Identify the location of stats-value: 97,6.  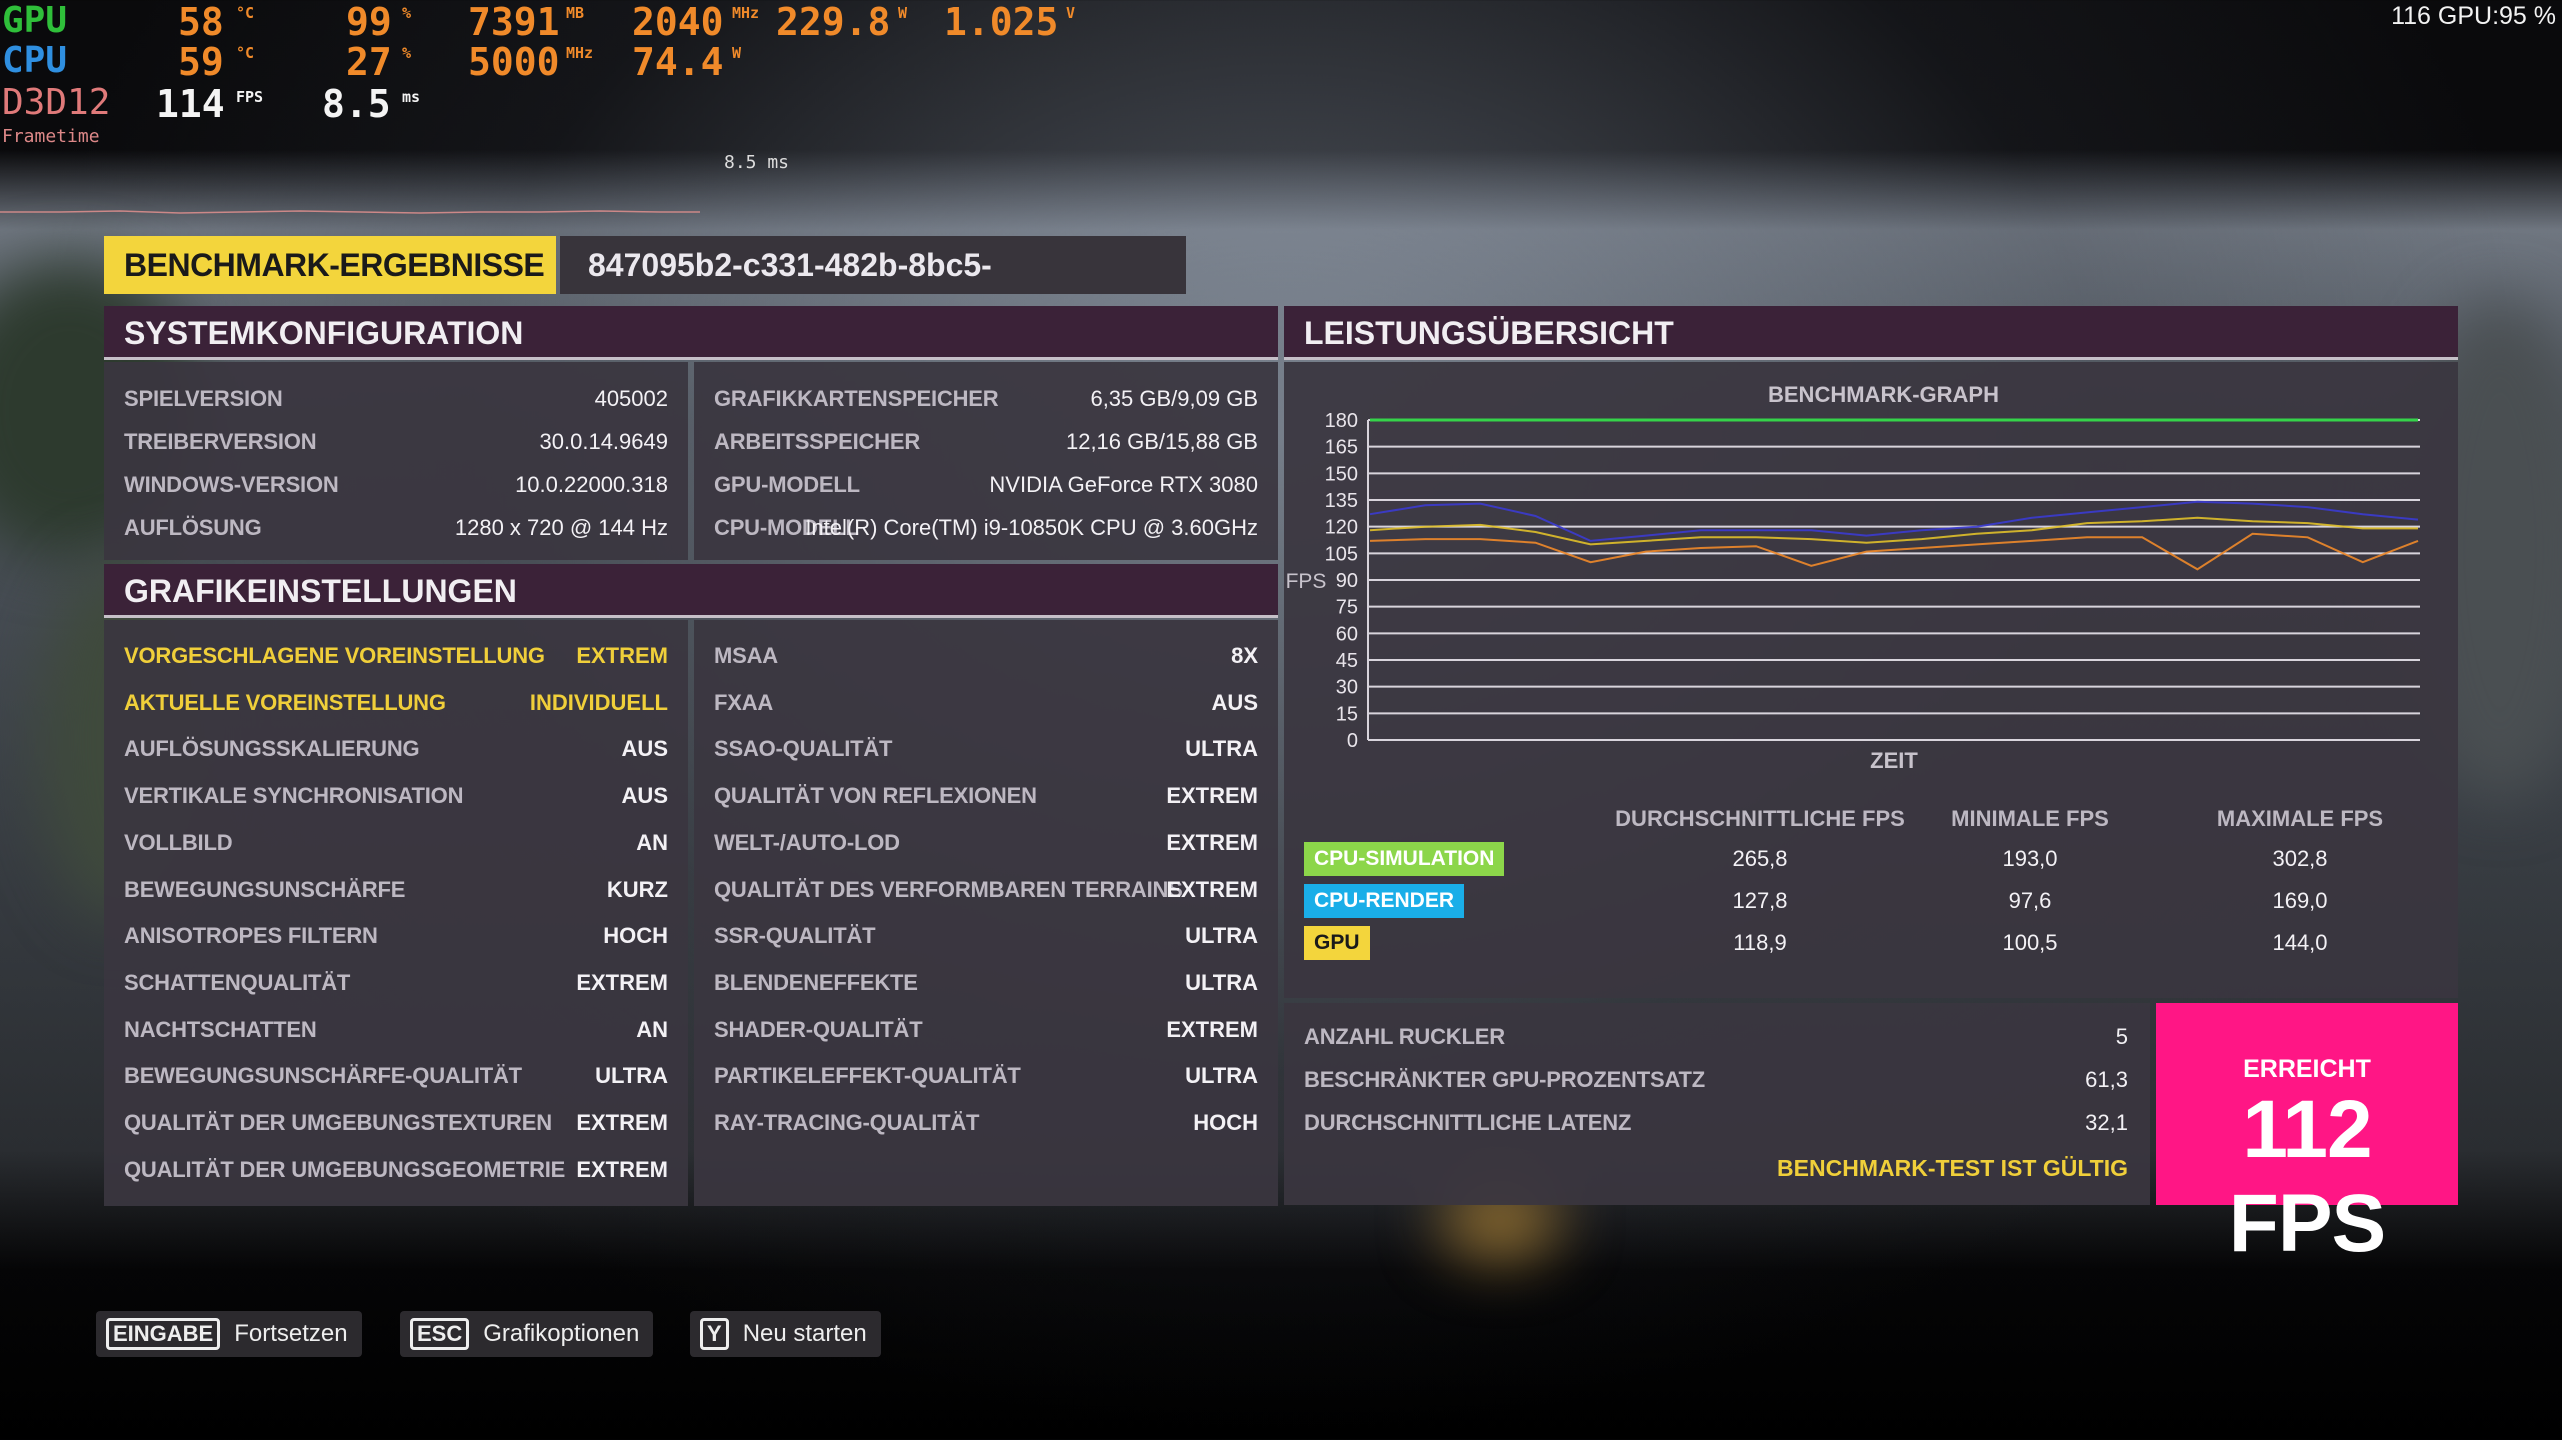
(2030, 900).